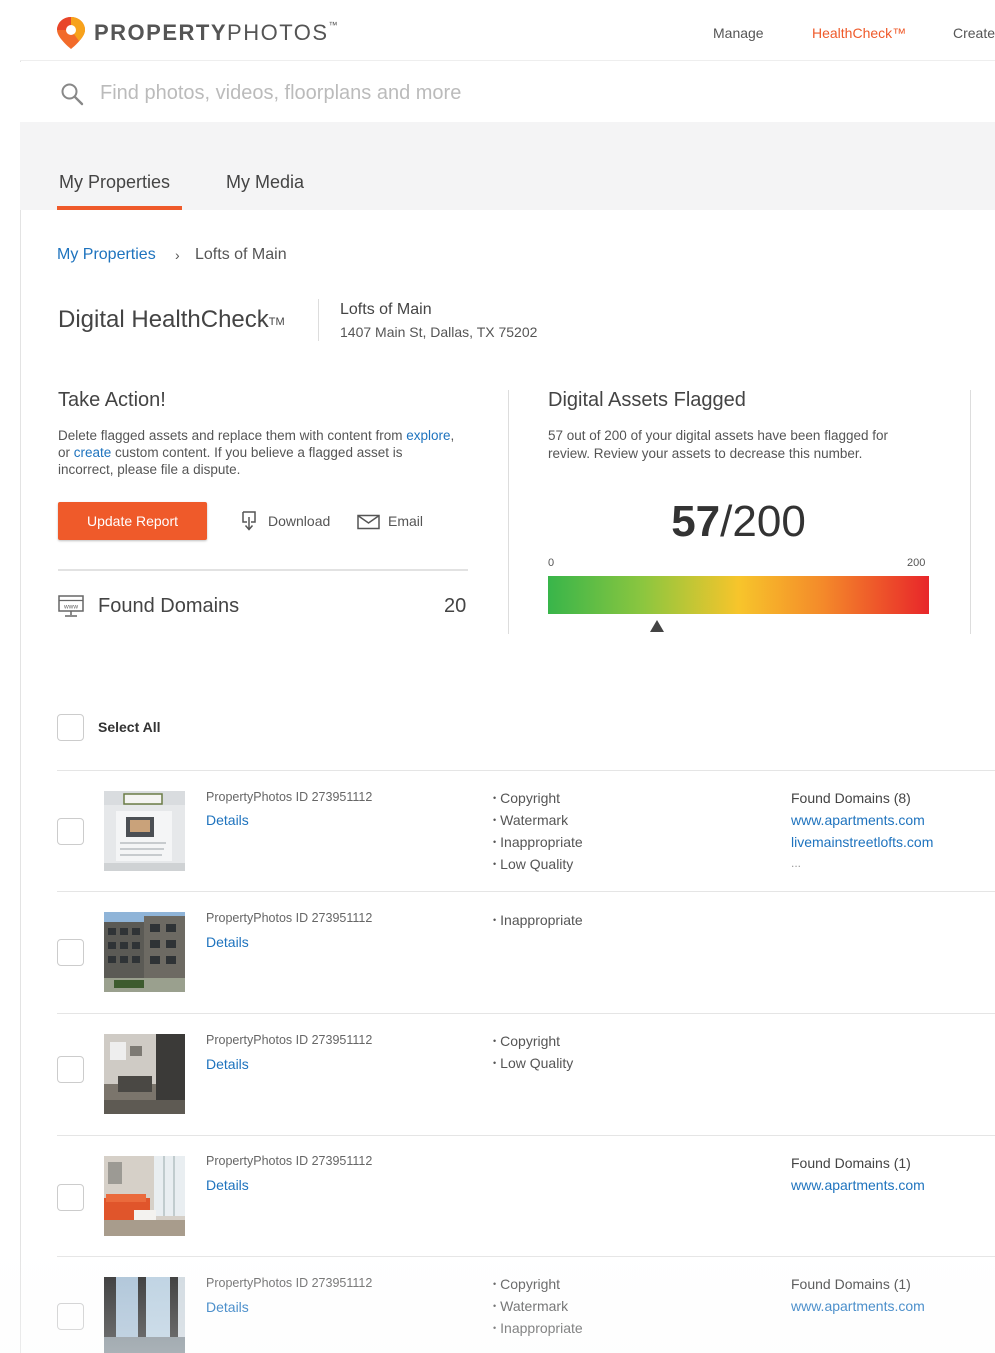 The image size is (995, 1353). What do you see at coordinates (265, 182) in the screenshot?
I see `tab-my-media: My Media` at bounding box center [265, 182].